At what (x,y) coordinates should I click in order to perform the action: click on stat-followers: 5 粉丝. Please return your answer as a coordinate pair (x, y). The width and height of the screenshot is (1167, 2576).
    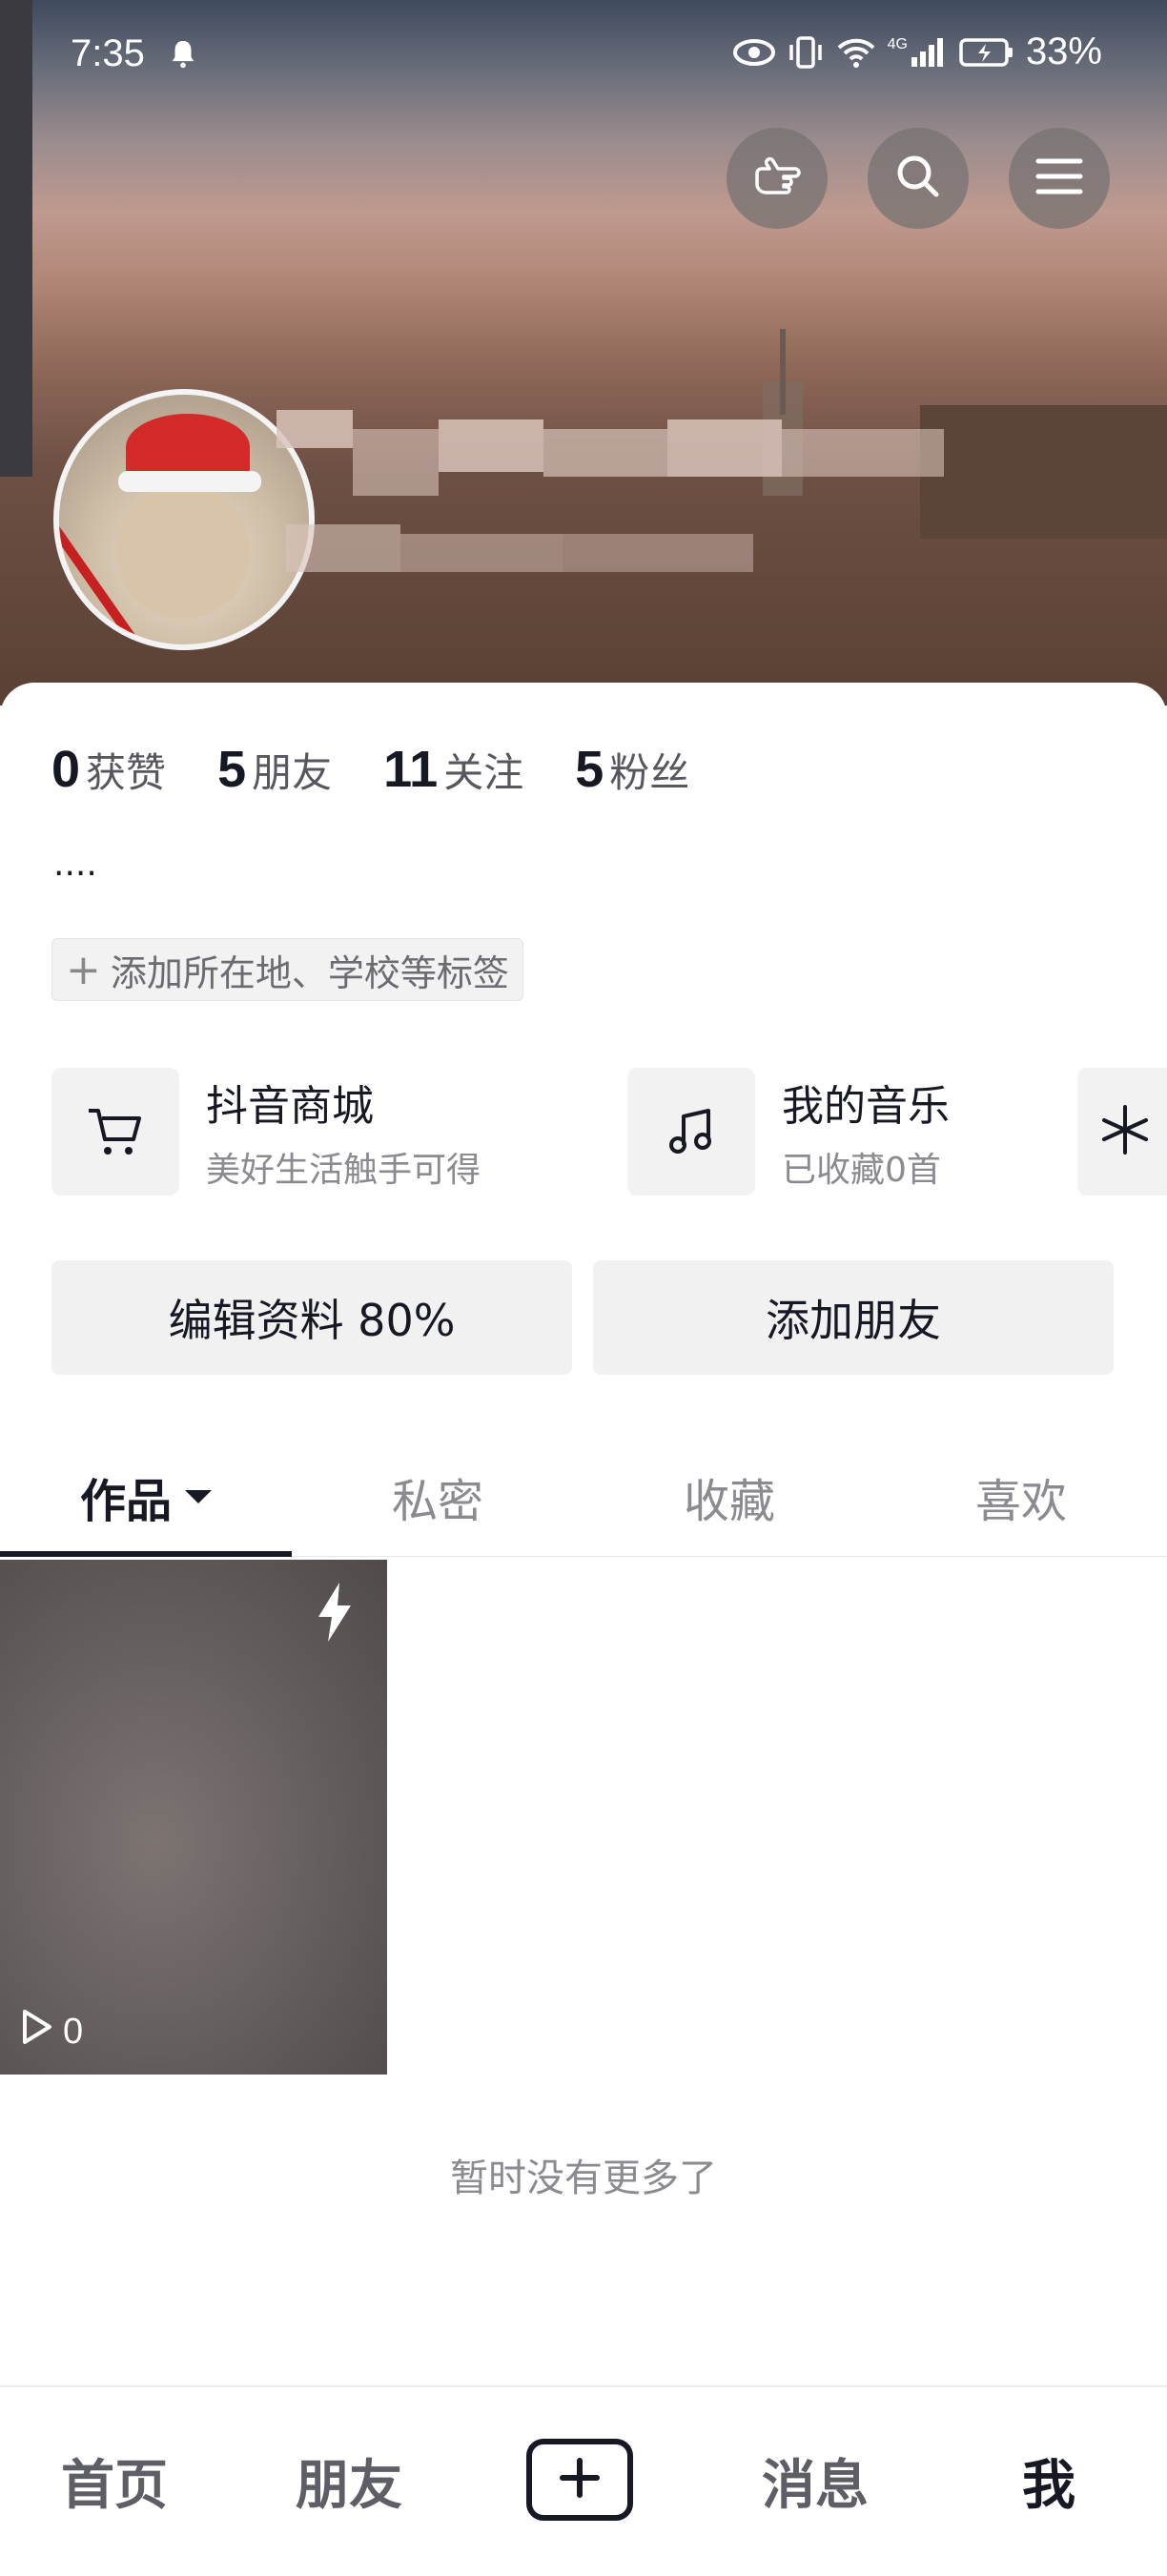
    Looking at the image, I should click on (632, 770).